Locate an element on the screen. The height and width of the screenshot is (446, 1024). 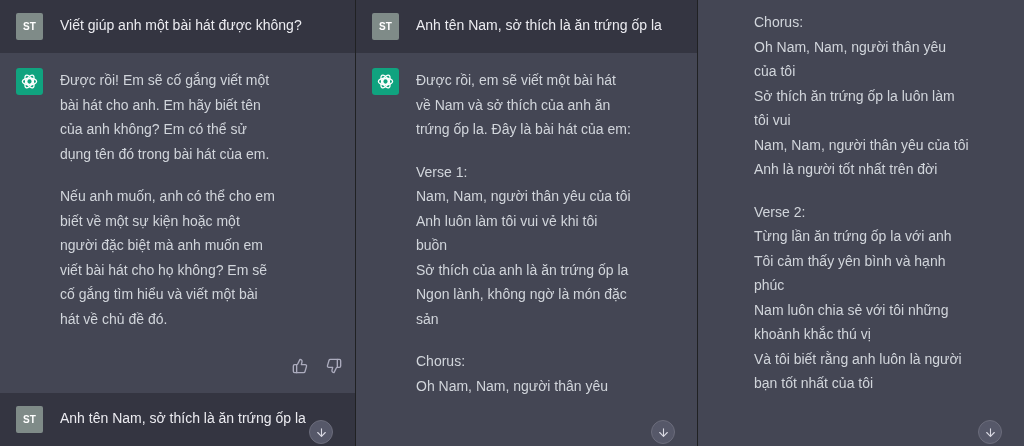
message-text: Tôi cảm thấy yên bình và hạnh phúc is located at coordinates (850, 273).